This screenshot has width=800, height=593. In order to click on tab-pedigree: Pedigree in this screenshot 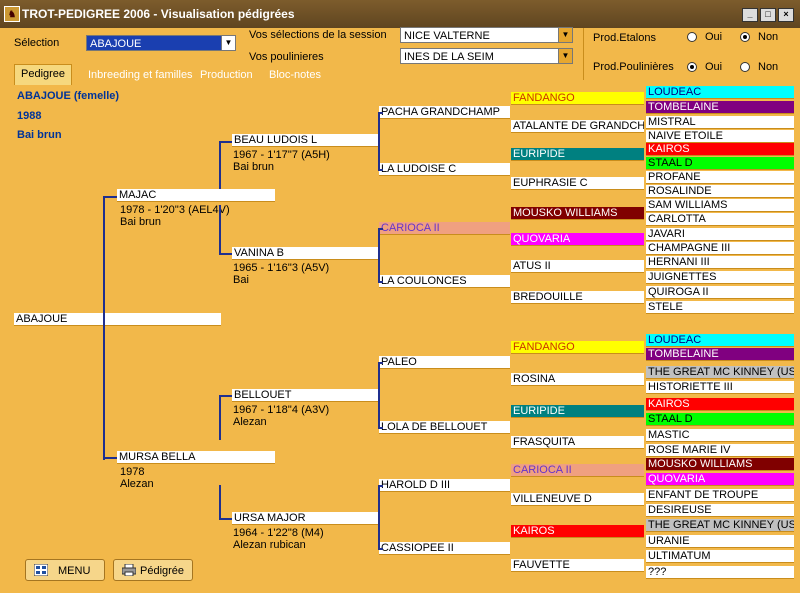, I will do `click(43, 74)`.